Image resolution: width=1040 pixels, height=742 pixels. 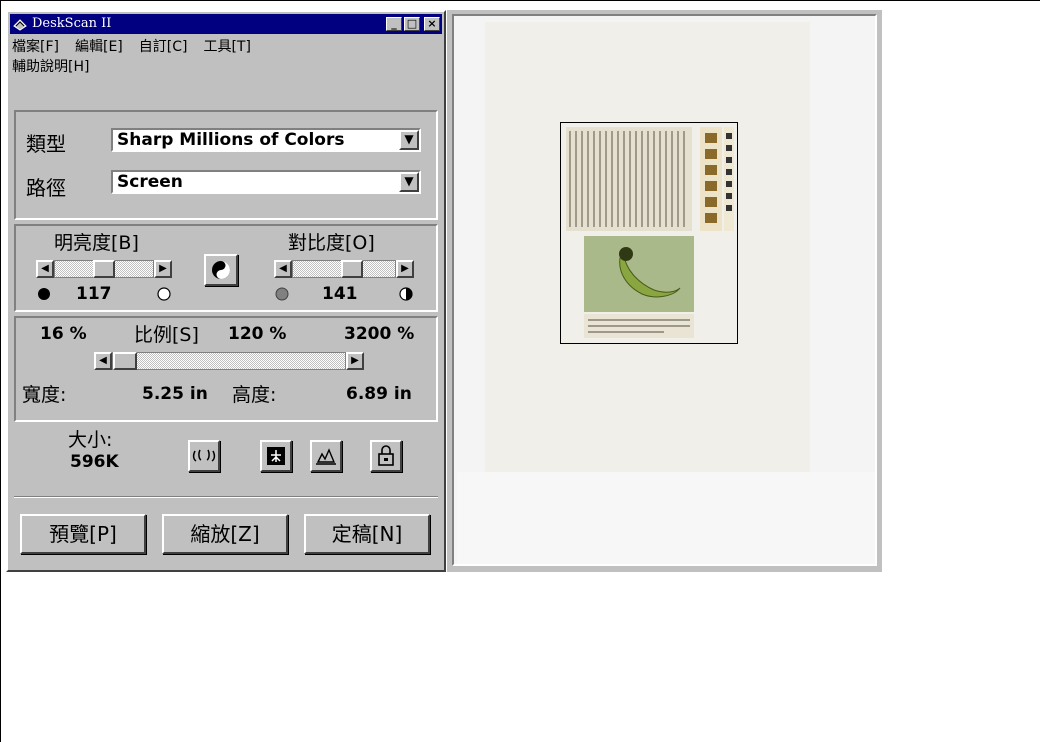 I want to click on mirror-button, so click(x=204, y=456).